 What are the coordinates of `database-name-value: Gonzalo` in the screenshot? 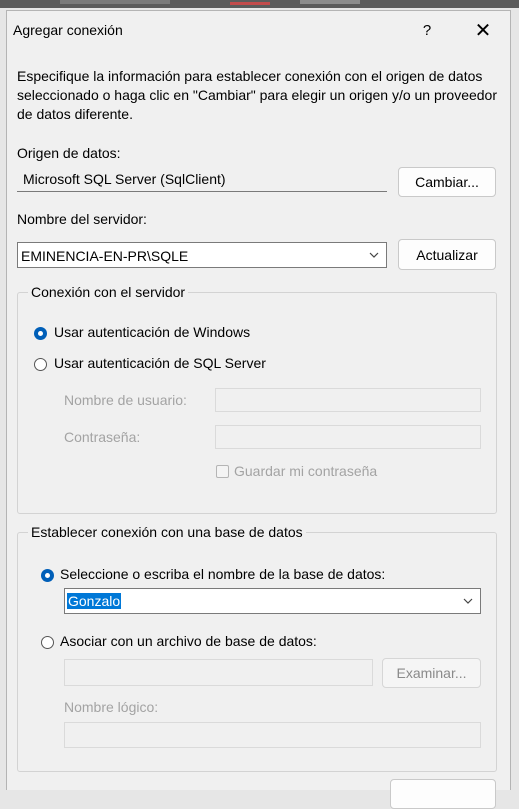 It's located at (94, 601).